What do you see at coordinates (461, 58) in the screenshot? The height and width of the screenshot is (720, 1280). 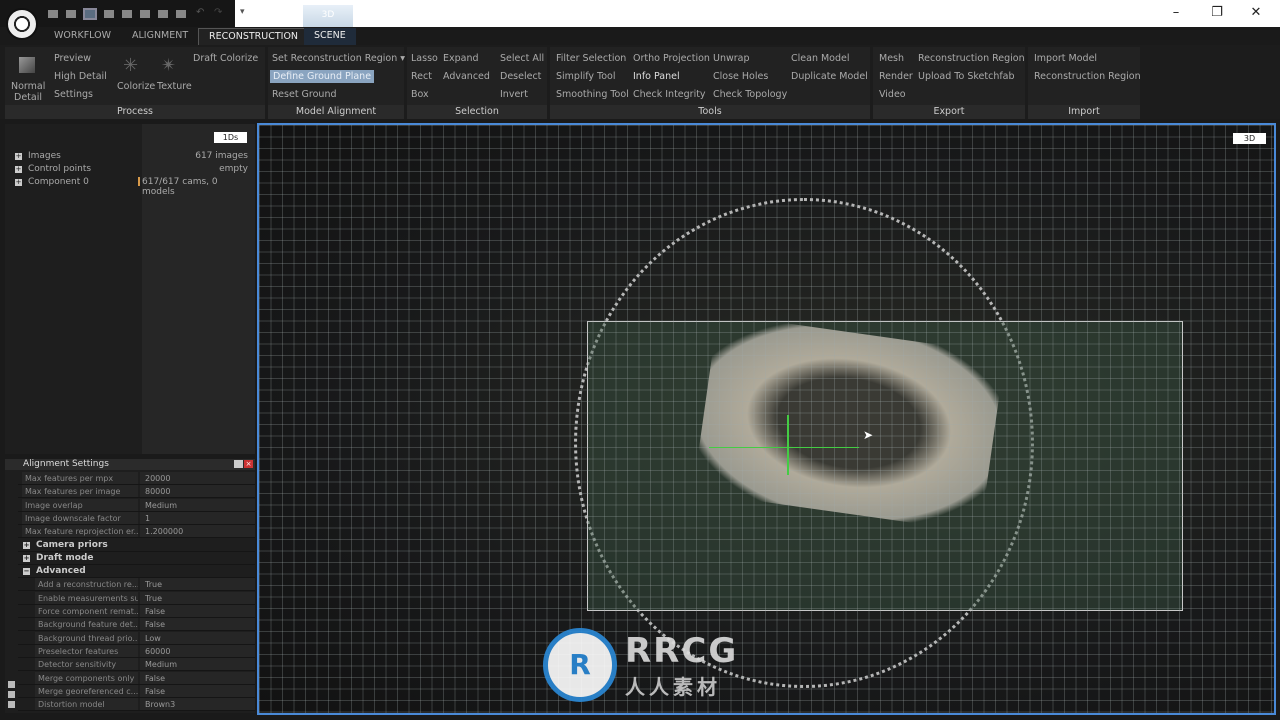 I see `expand-button: Expand` at bounding box center [461, 58].